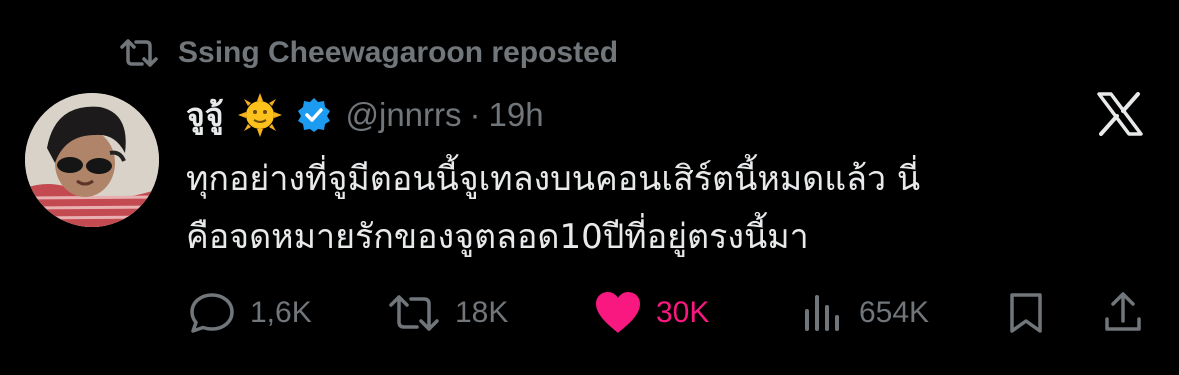  I want to click on tweet-header: จูจู้ @jnnrrs · 19h, so click(365, 115).